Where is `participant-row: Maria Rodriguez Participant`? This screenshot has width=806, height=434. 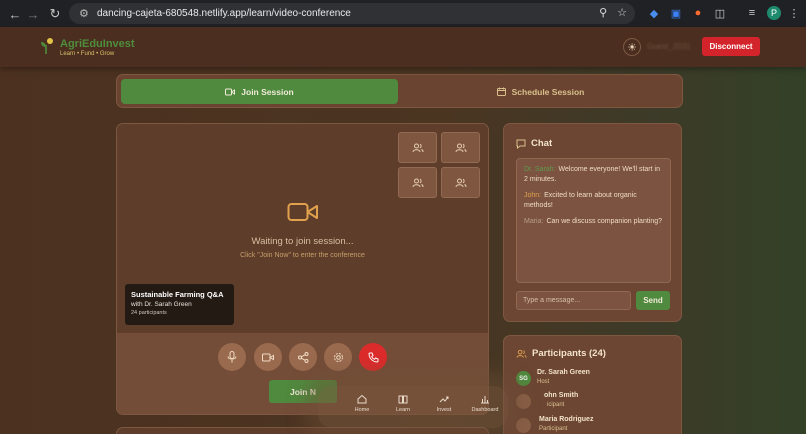 participant-row: Maria Rodriguez Participant is located at coordinates (596, 425).